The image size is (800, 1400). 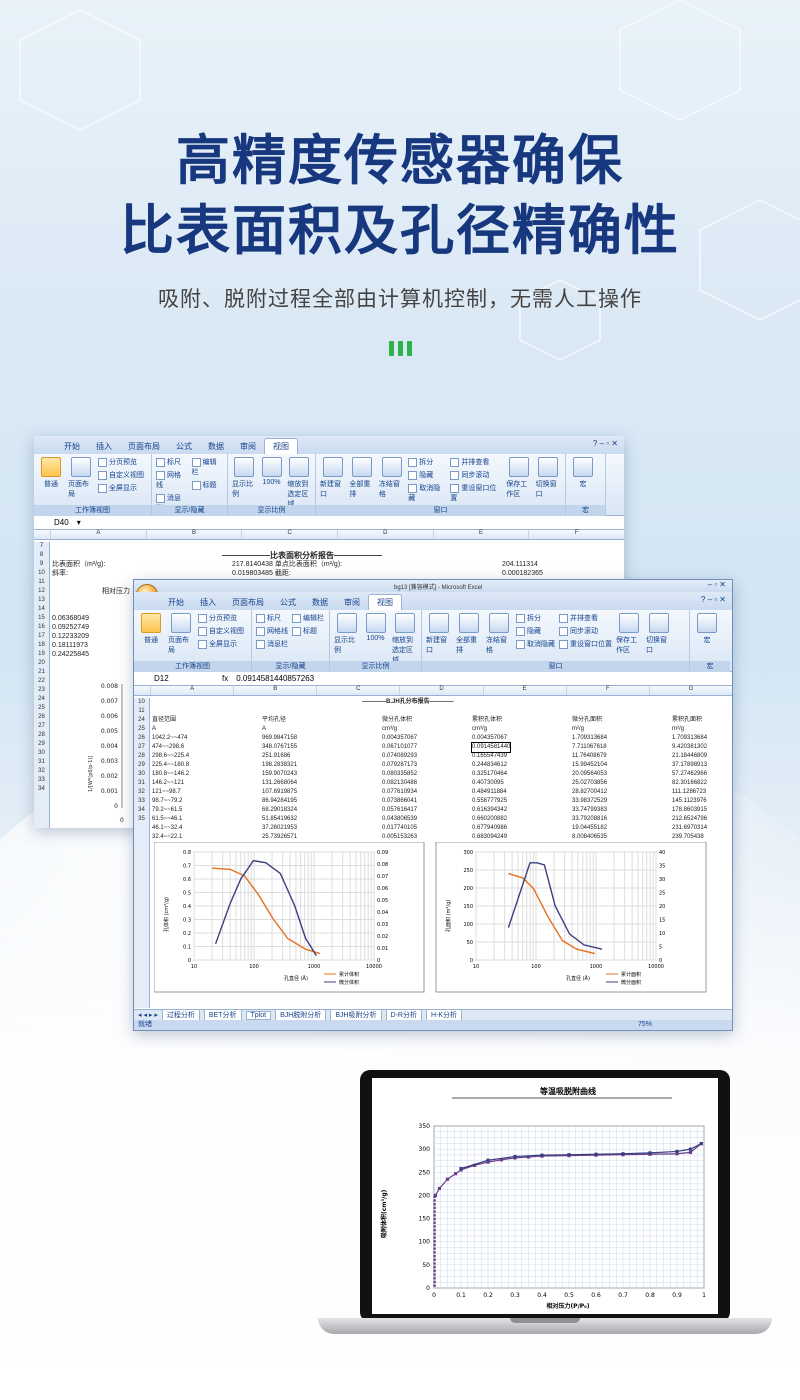 What do you see at coordinates (399, 747) in the screenshot?
I see `table-cell: 0.067101077` at bounding box center [399, 747].